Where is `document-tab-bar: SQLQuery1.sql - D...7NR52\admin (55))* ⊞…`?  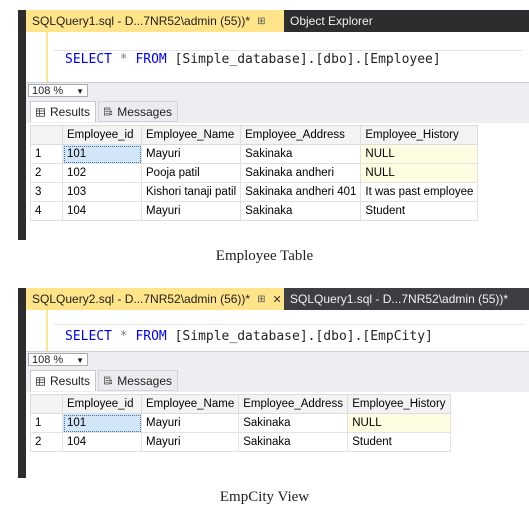
document-tab-bar: SQLQuery1.sql - D...7NR52\admin (55))* ⊞… is located at coordinates (273, 21).